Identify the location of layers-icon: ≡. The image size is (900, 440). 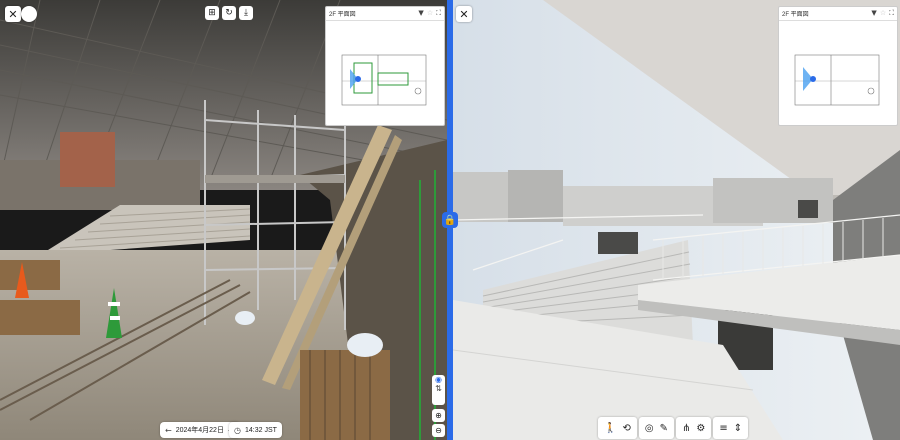
(723, 428).